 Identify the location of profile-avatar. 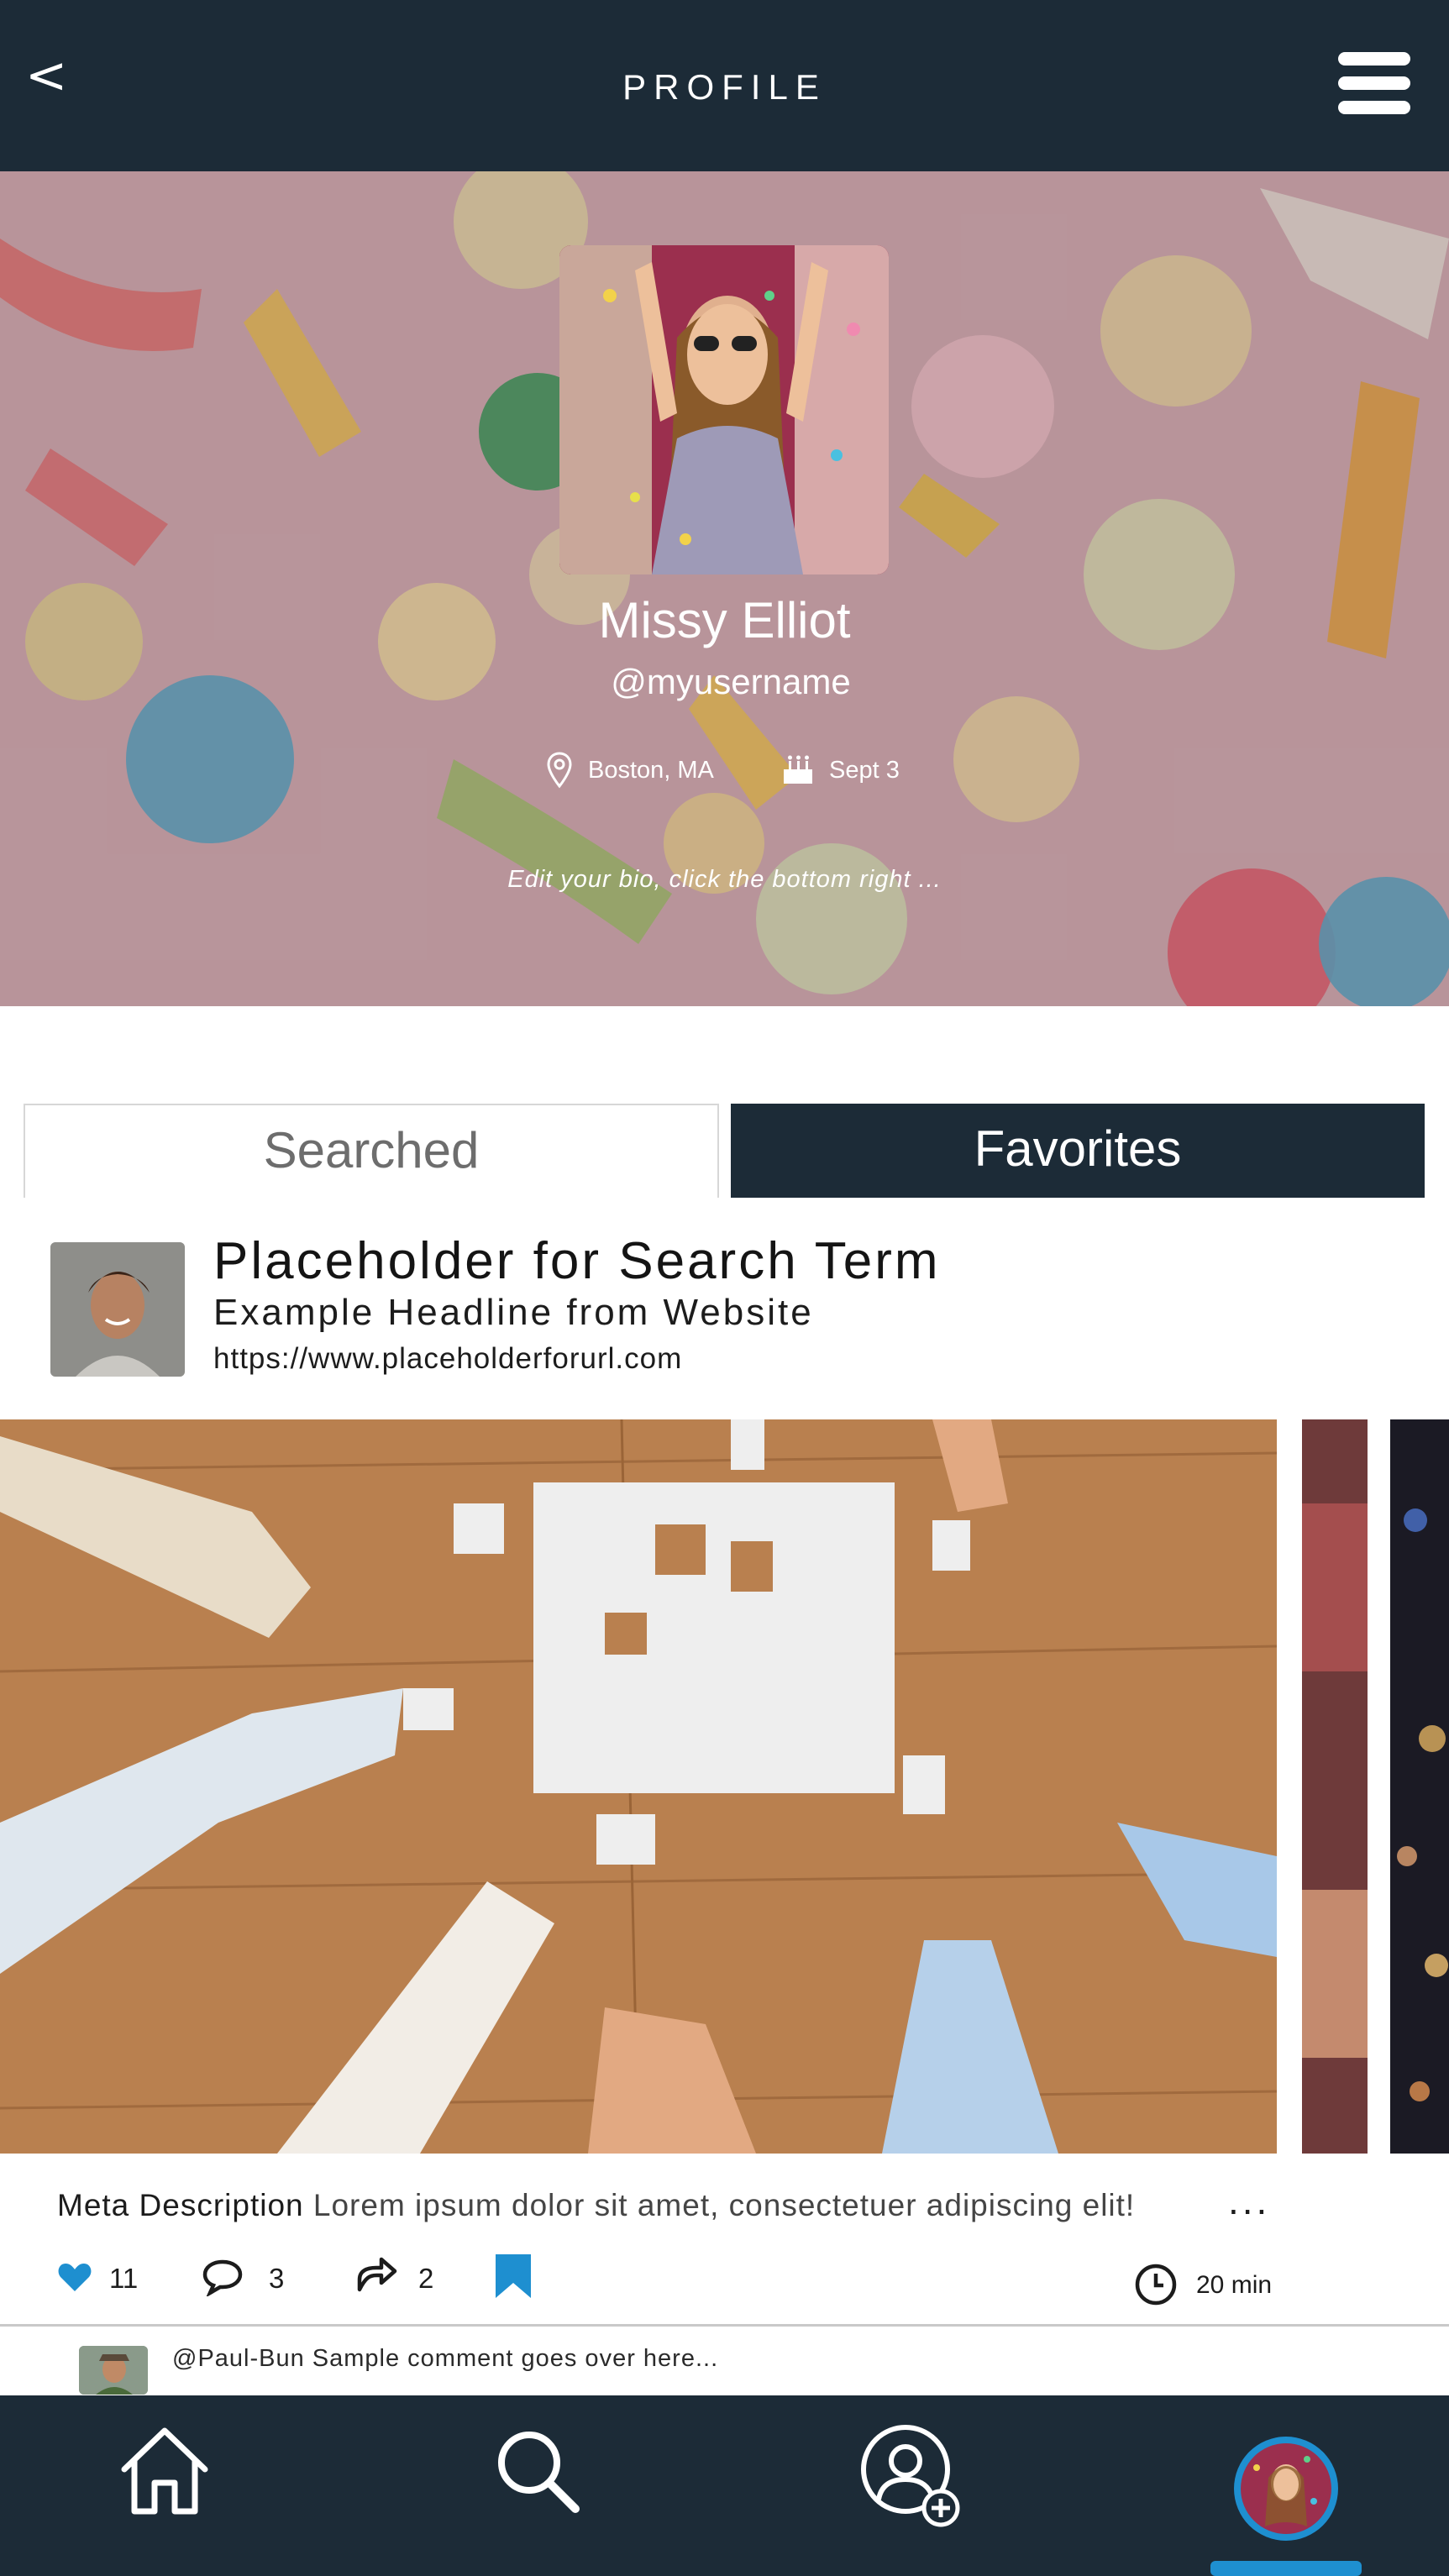
(1286, 2488).